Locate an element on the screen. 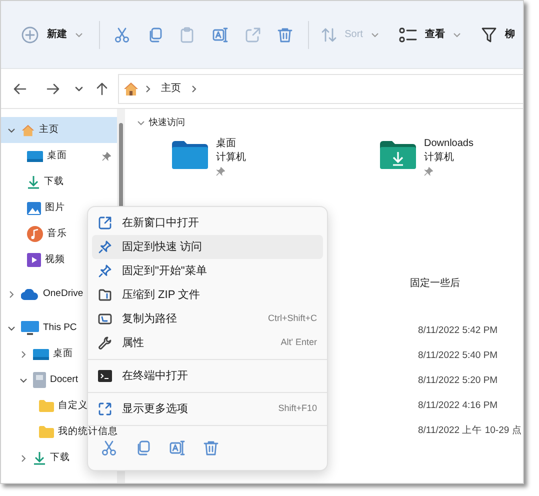 Image resolution: width=539 pixels, height=496 pixels. menu-item: 固定到"开始"菜单 is located at coordinates (207, 271).